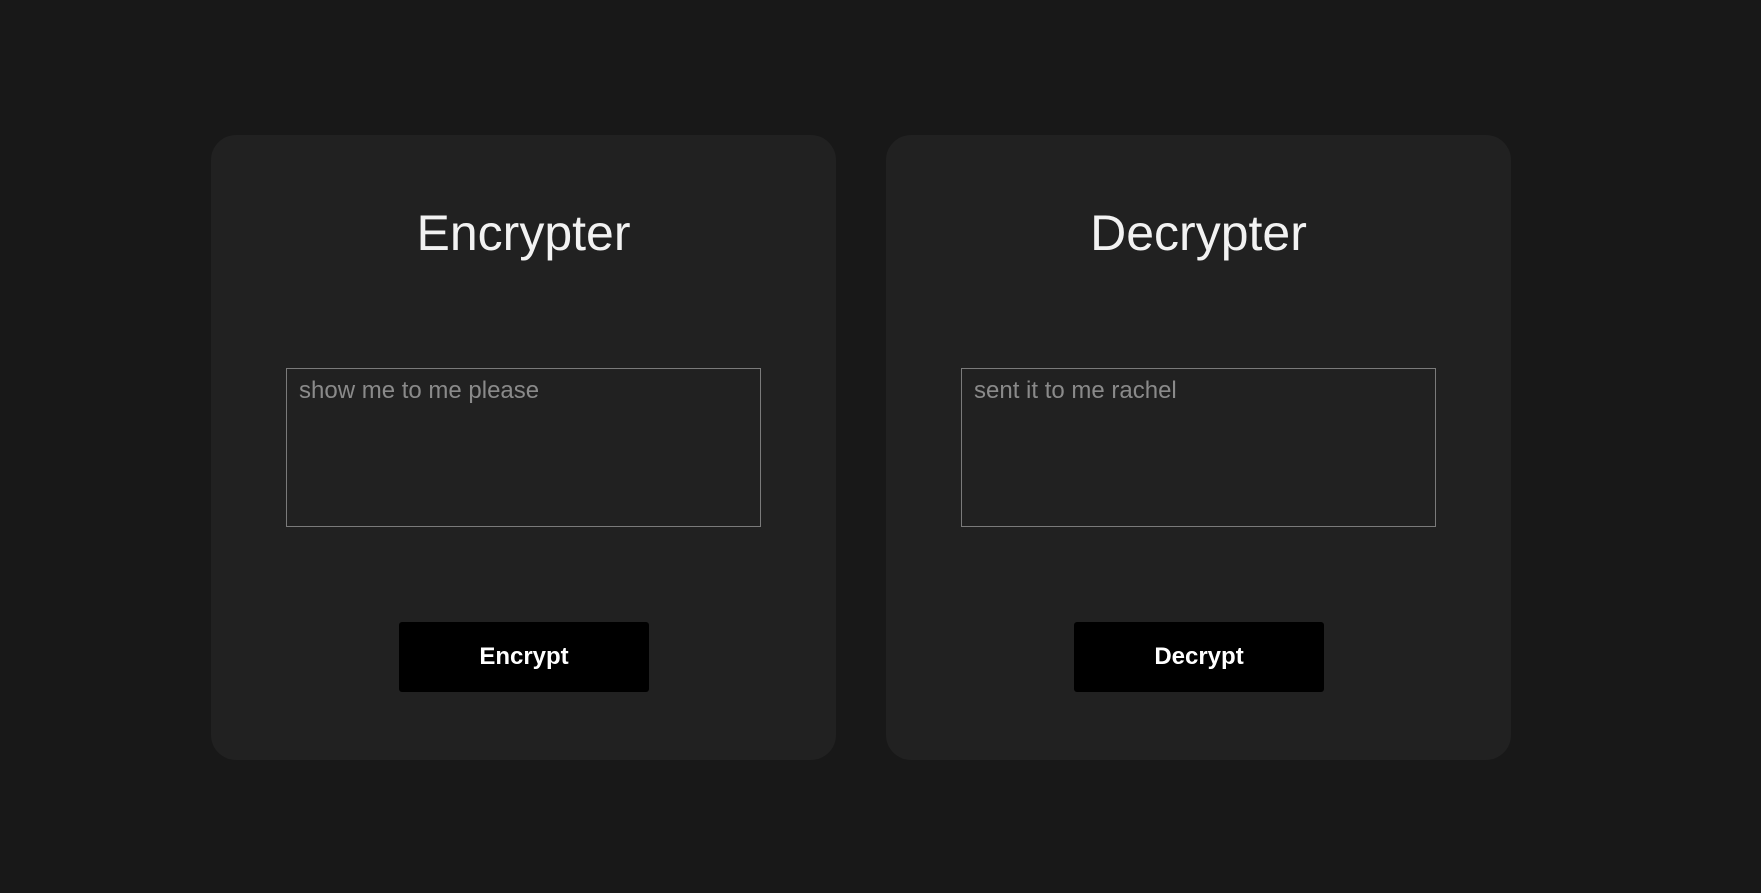 Image resolution: width=1761 pixels, height=893 pixels. What do you see at coordinates (523, 233) in the screenshot?
I see `encrypter-title: Encrypter` at bounding box center [523, 233].